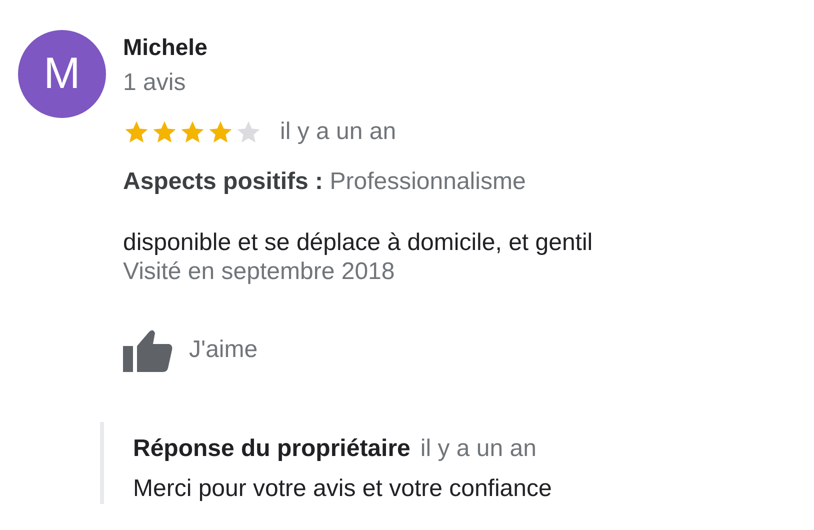 This screenshot has height=530, width=814. I want to click on review-time: il y a un an, so click(338, 132).